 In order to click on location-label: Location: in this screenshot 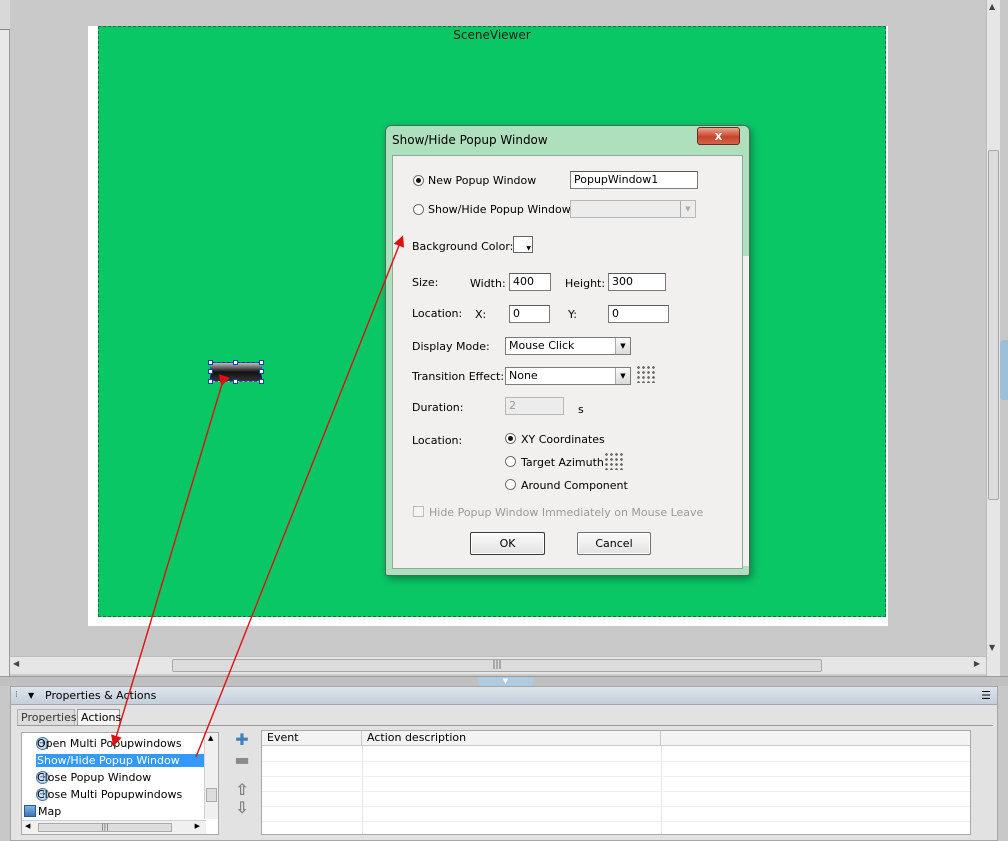, I will do `click(437, 313)`.